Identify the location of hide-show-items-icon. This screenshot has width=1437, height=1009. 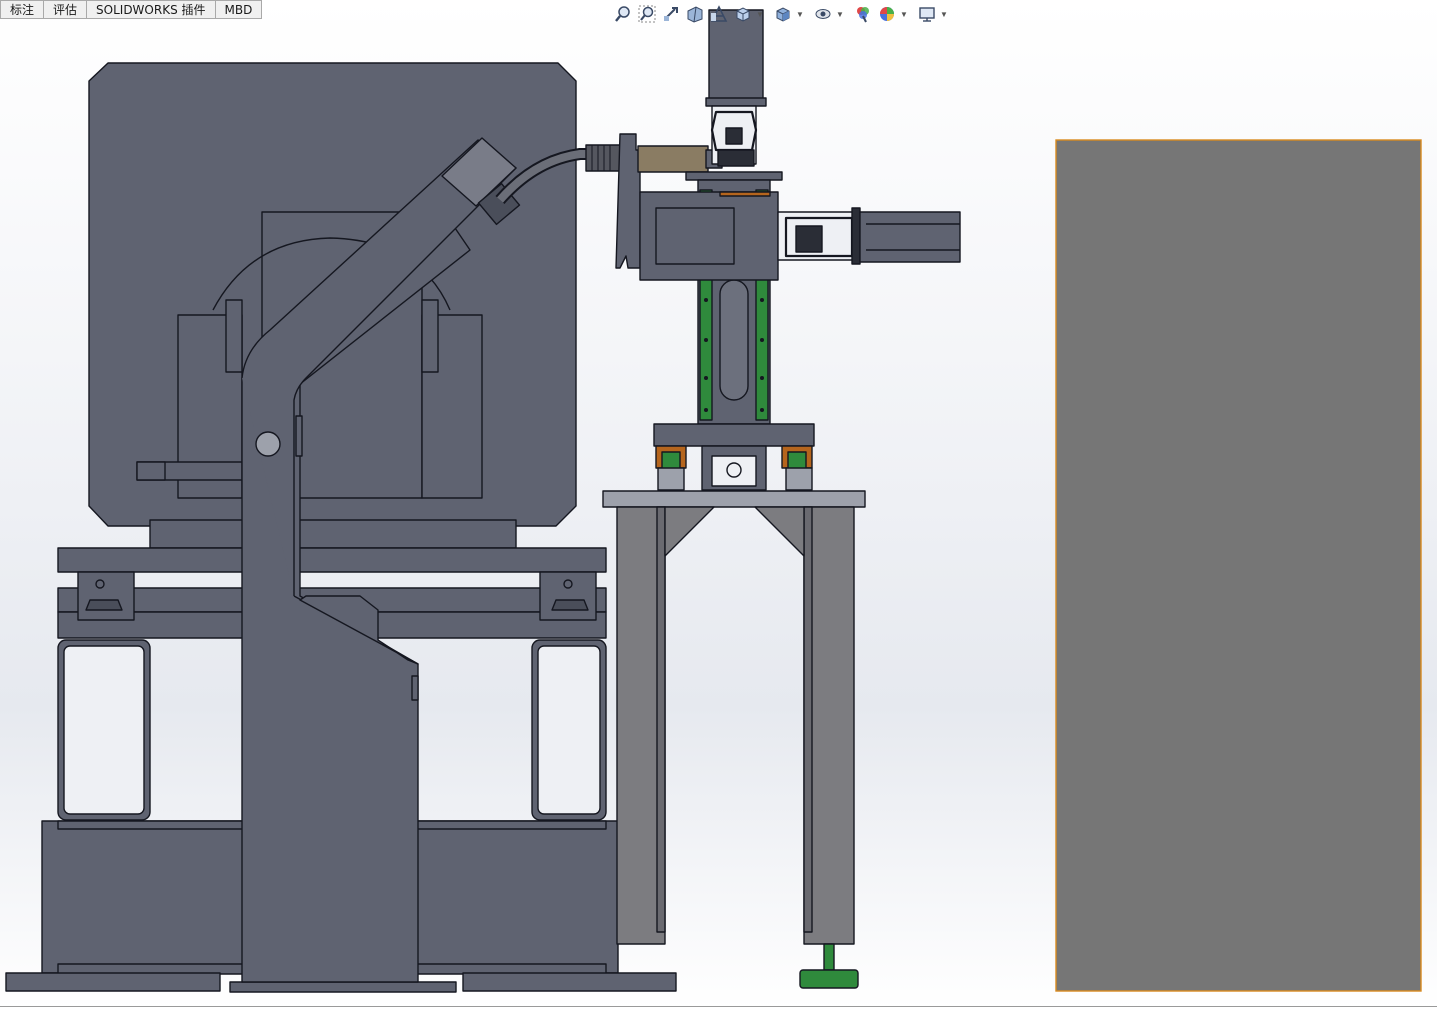
(823, 14).